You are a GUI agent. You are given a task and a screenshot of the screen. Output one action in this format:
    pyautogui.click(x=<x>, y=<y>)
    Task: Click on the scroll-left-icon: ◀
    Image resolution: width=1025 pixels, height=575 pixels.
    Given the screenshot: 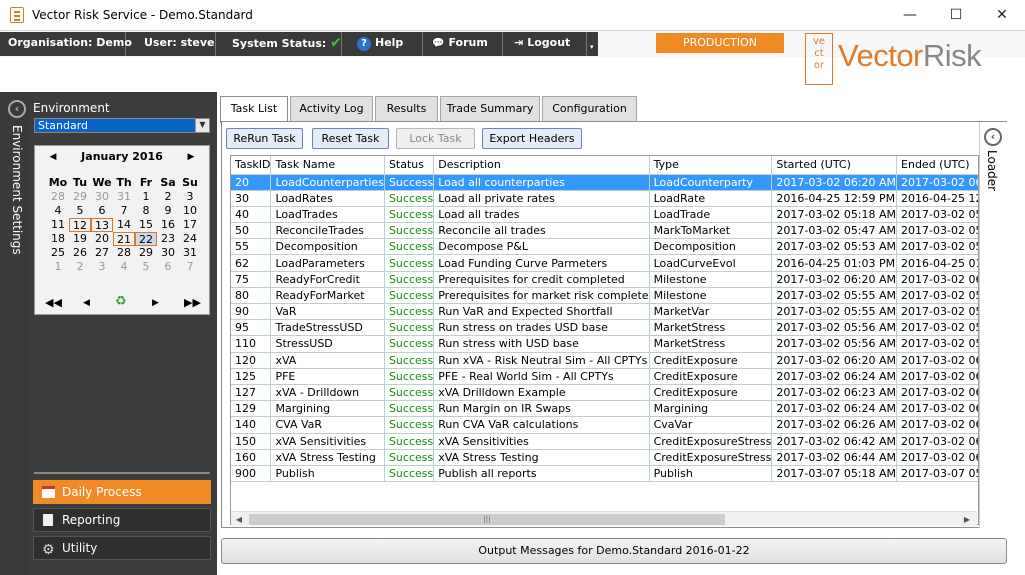 What is the action you would take?
    pyautogui.click(x=239, y=519)
    